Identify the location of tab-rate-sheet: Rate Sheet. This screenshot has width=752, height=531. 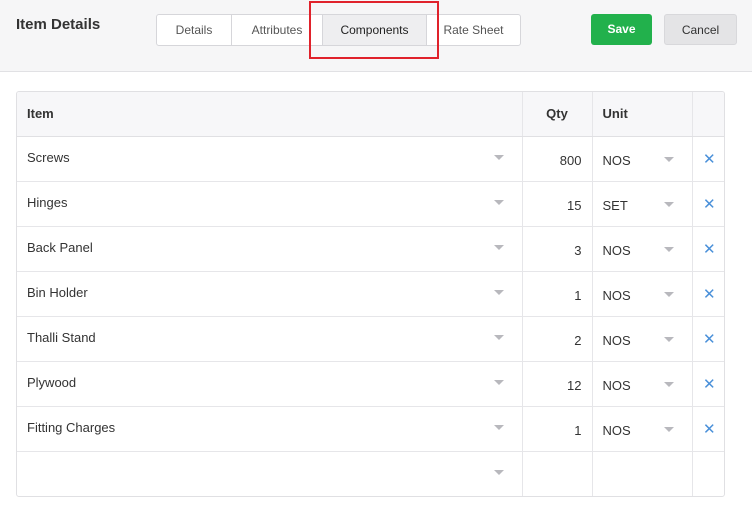
(473, 30).